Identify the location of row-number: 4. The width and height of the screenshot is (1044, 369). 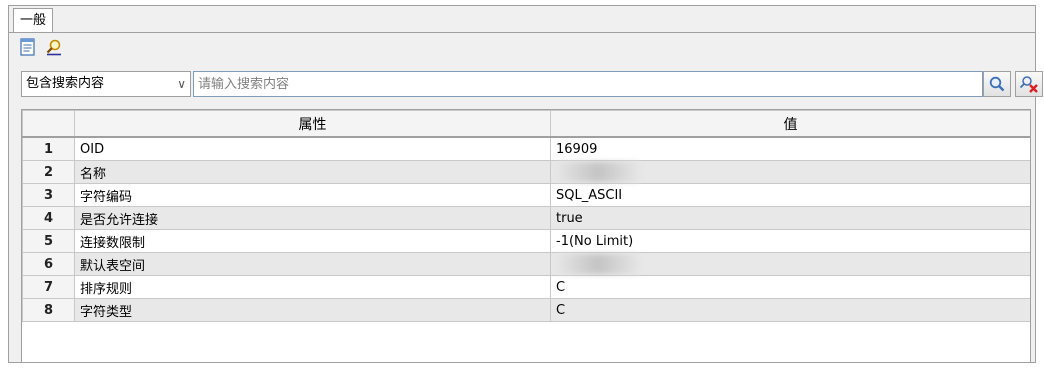
(48, 218).